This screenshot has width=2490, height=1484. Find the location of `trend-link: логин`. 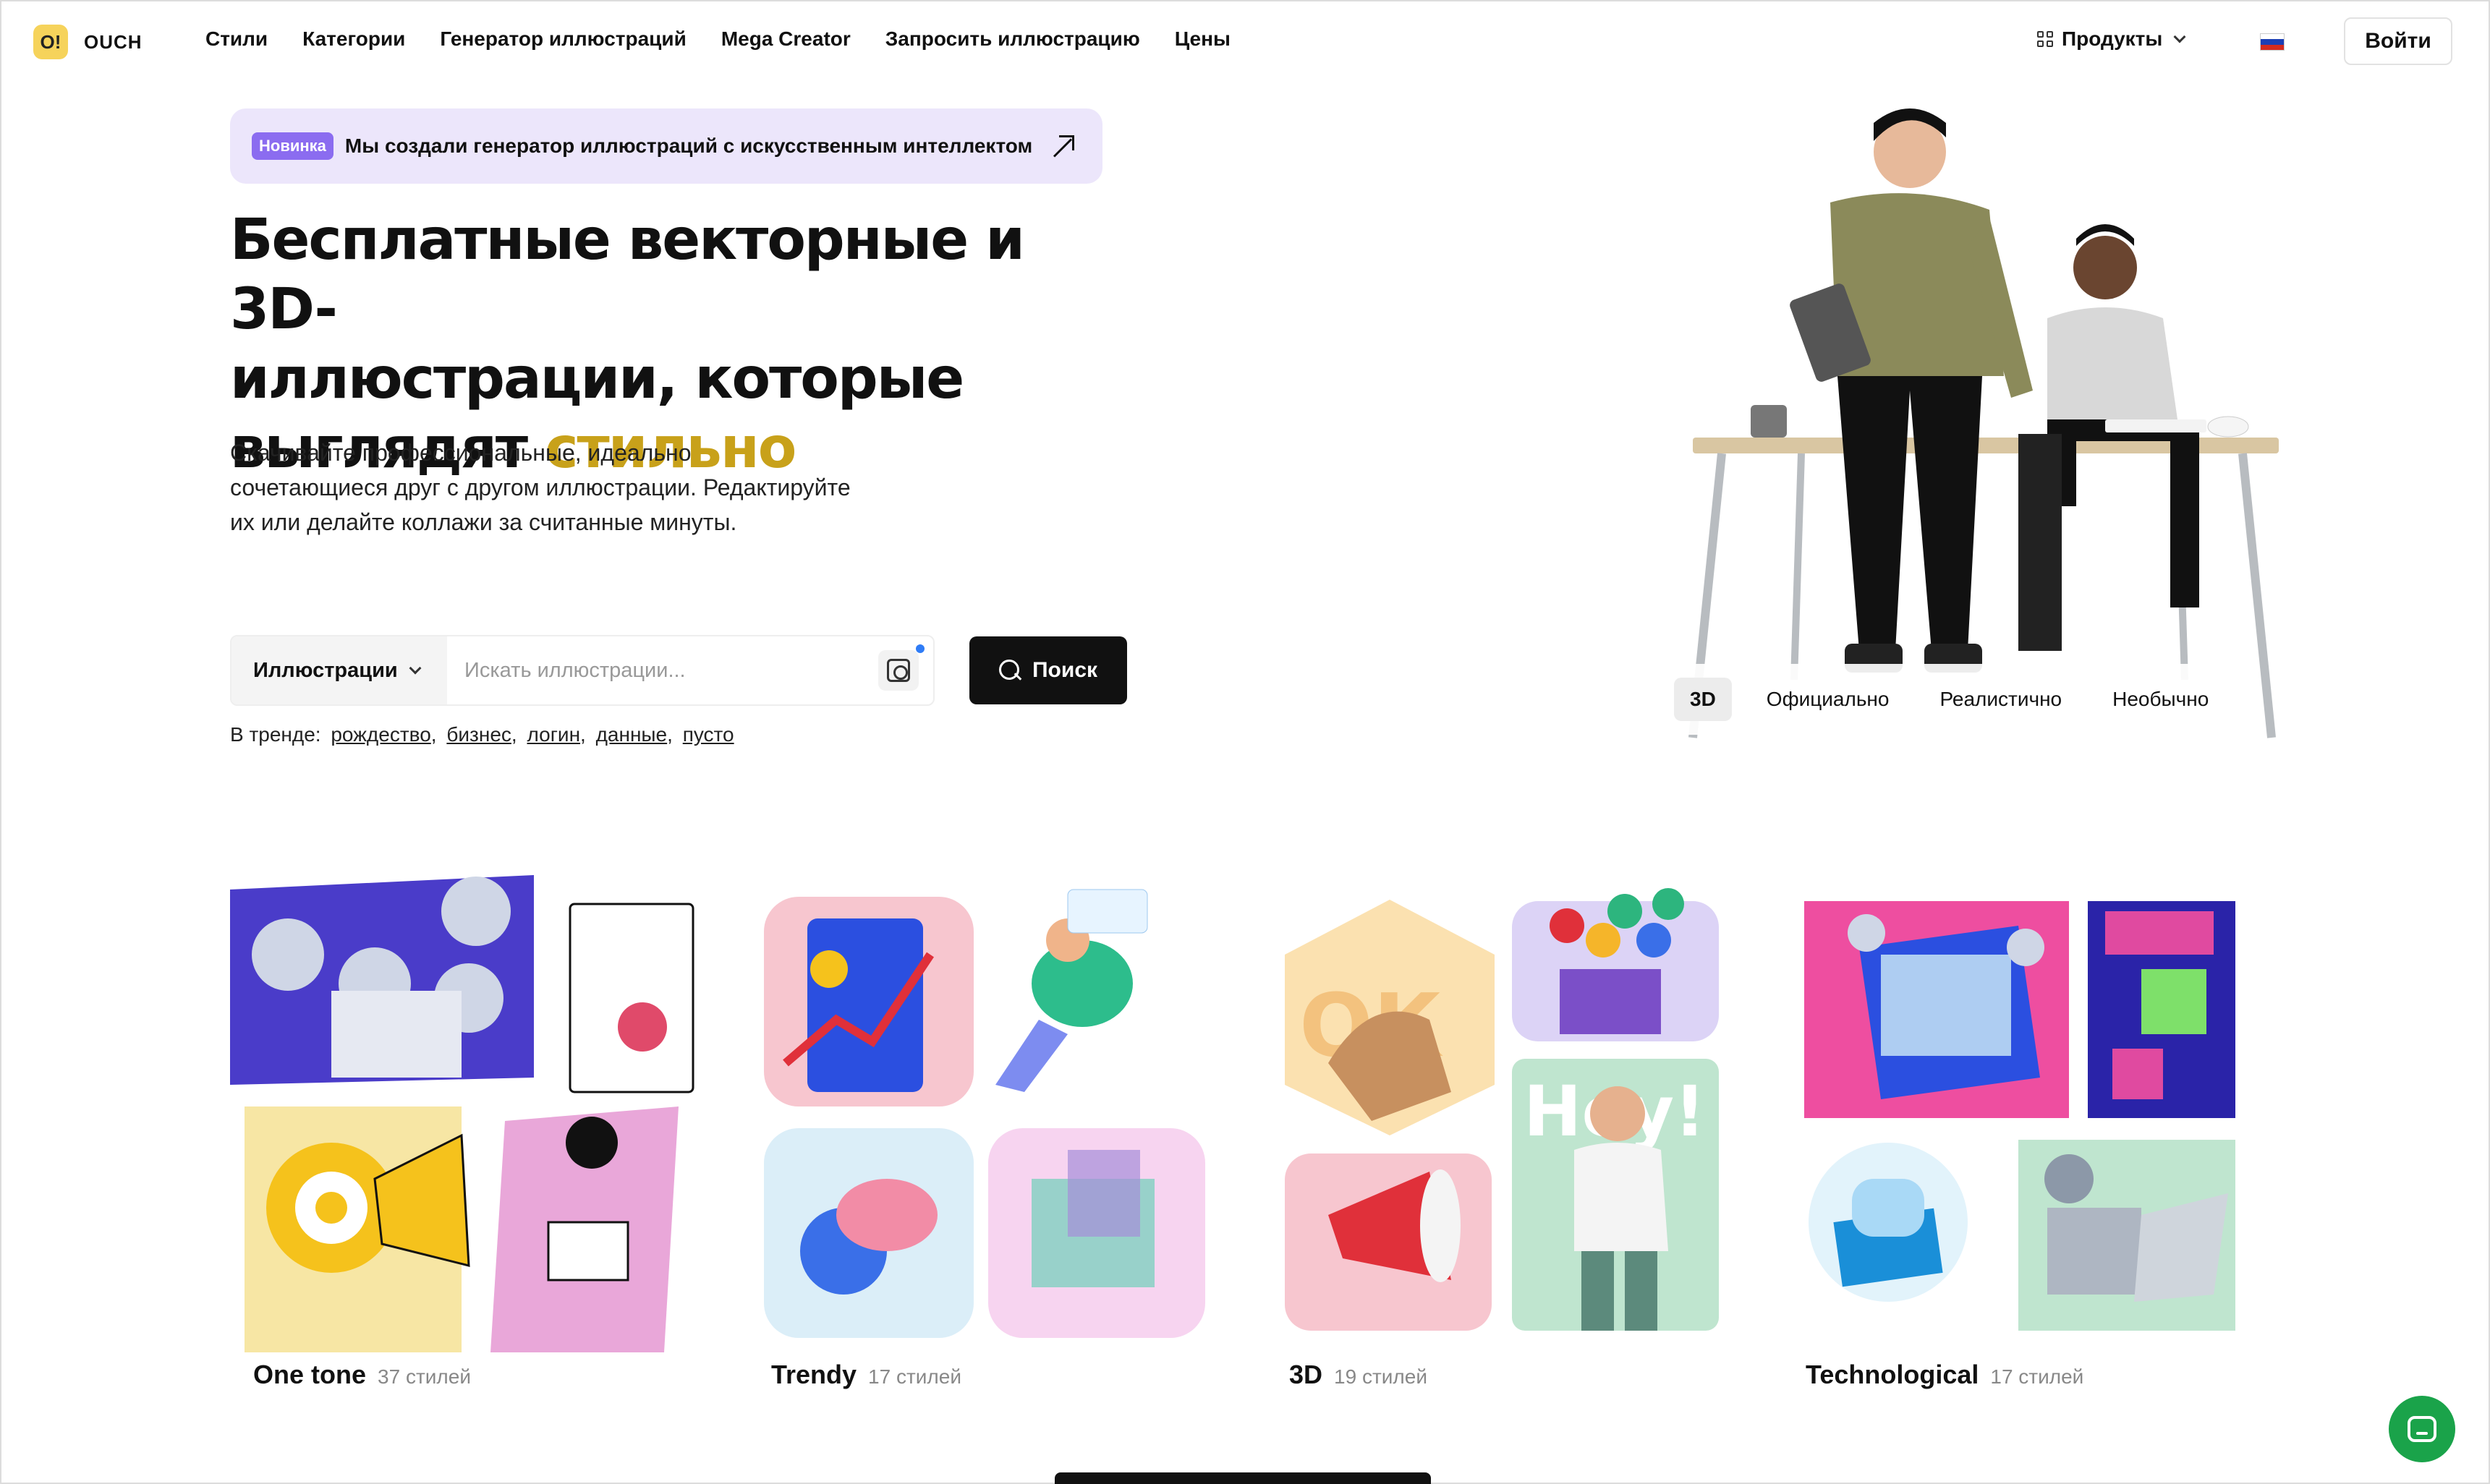

trend-link: логин is located at coordinates (553, 734).